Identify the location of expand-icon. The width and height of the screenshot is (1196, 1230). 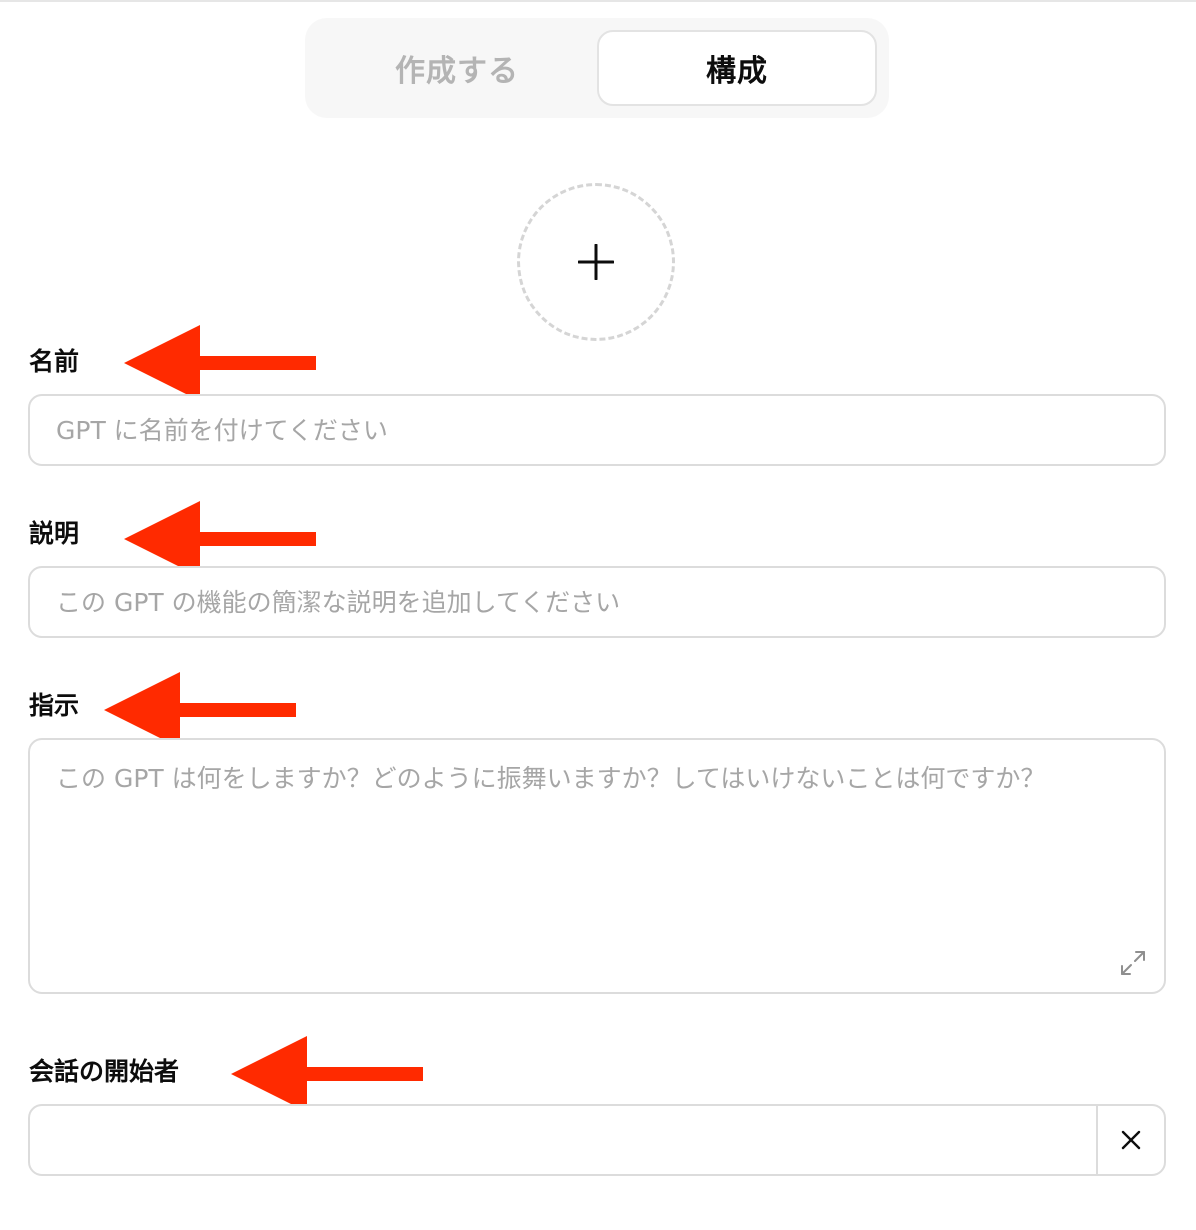
(1133, 963).